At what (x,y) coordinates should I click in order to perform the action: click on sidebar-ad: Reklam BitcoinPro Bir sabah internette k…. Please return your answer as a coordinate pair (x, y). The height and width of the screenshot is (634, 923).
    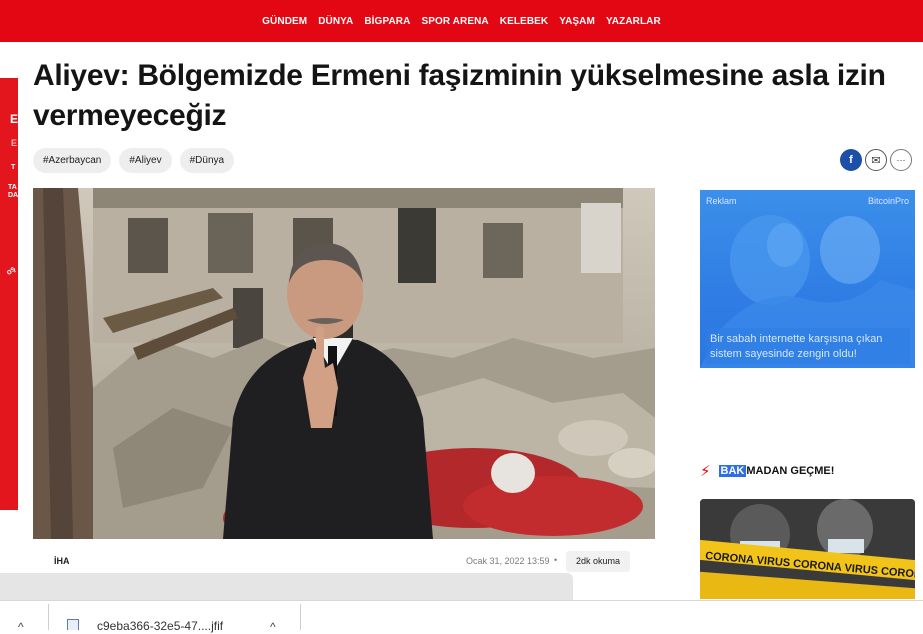
    Looking at the image, I should click on (807, 279).